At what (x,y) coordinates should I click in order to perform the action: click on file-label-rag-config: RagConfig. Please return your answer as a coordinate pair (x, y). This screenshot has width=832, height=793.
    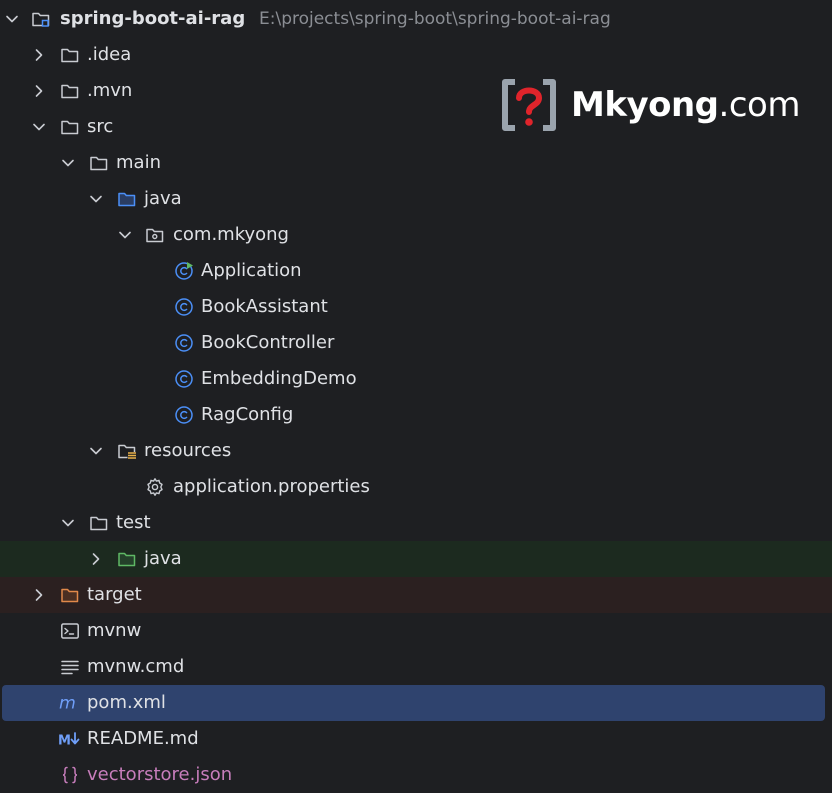
    Looking at the image, I should click on (247, 414).